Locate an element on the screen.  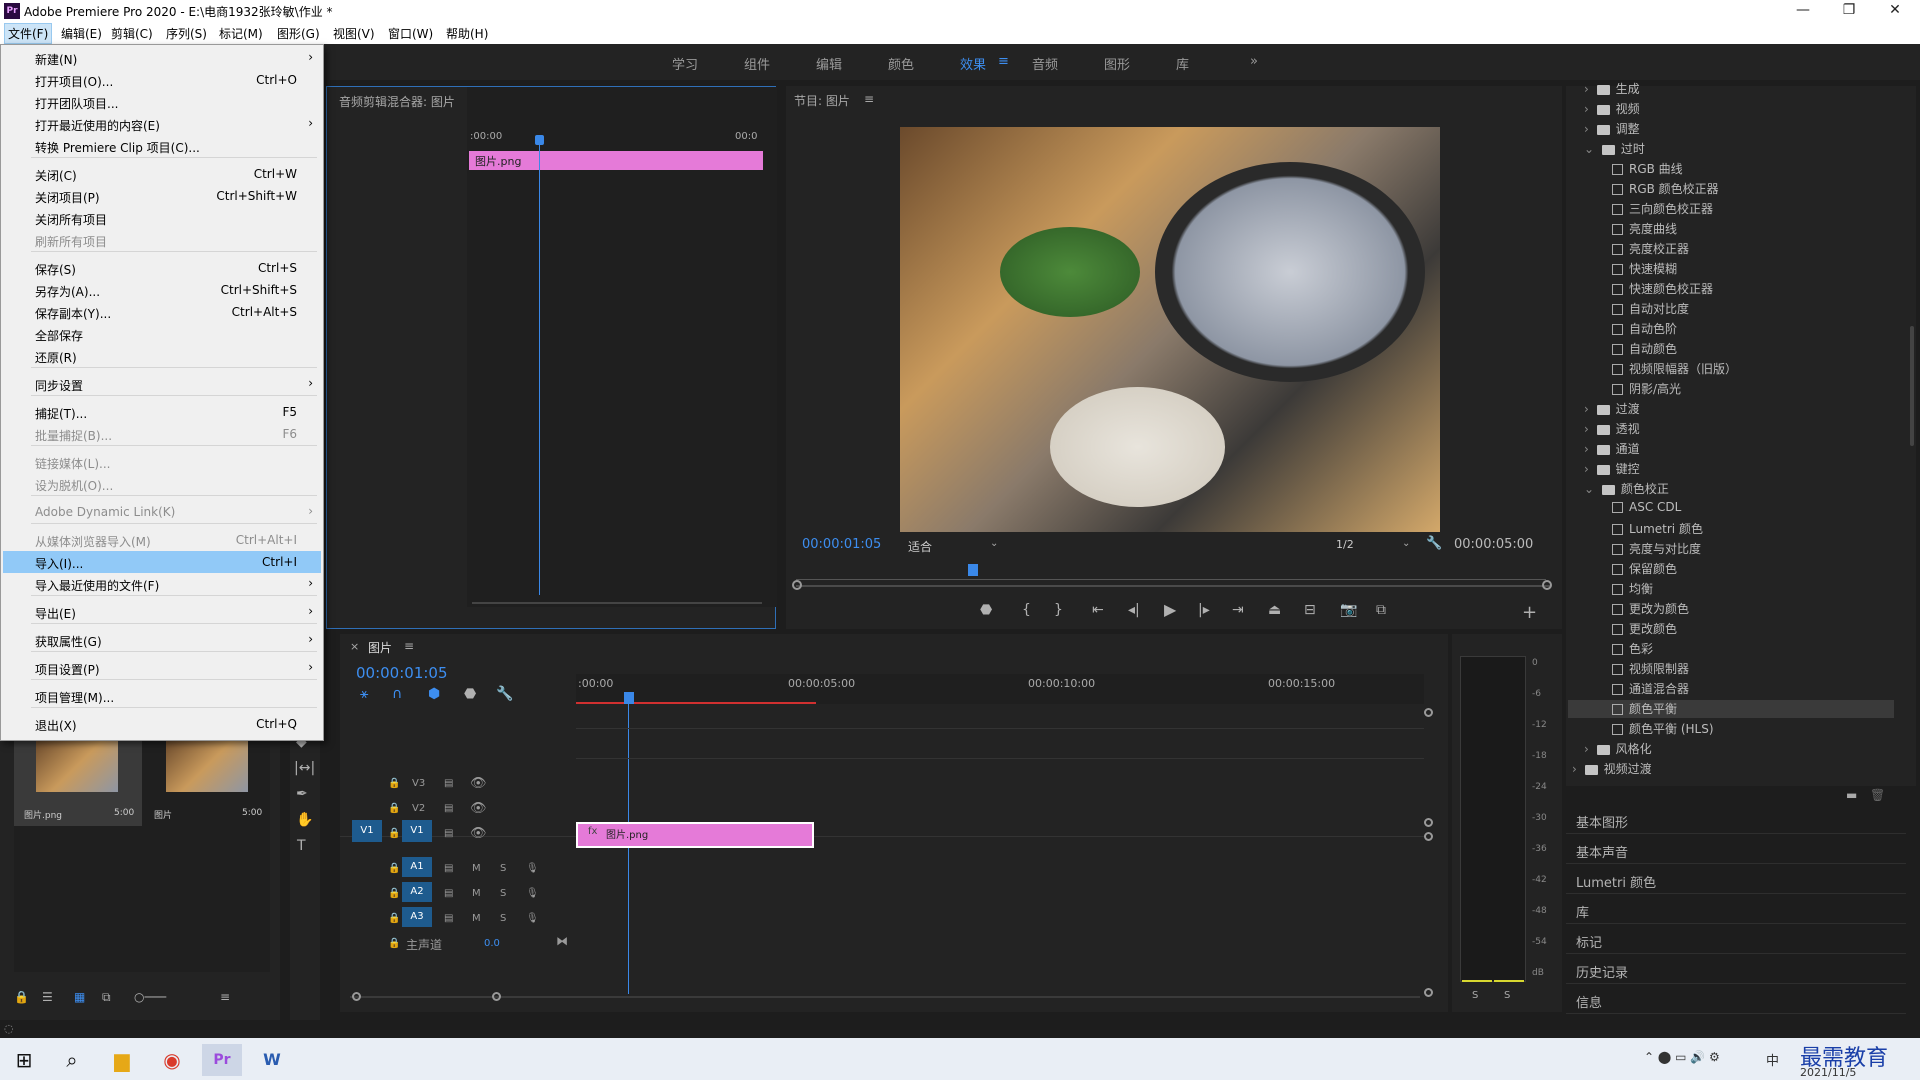
fit-dropdown: 适合 is located at coordinates (920, 546).